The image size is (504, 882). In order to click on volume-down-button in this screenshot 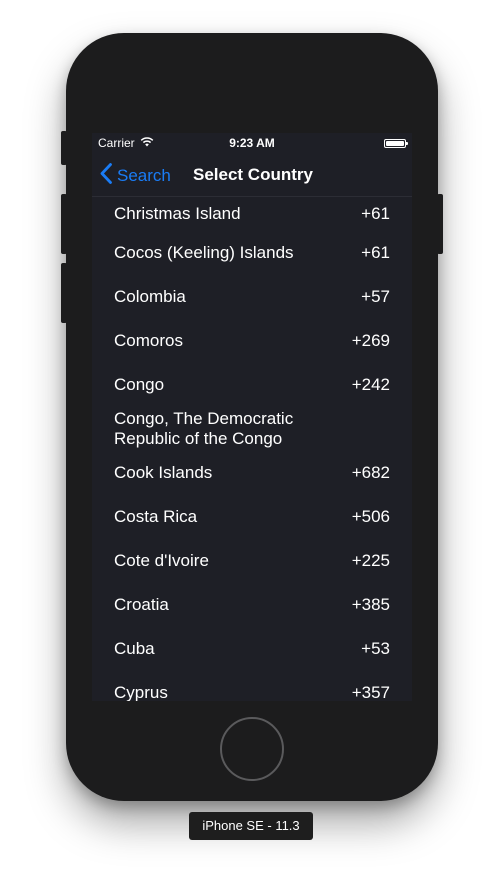, I will do `click(64, 293)`.